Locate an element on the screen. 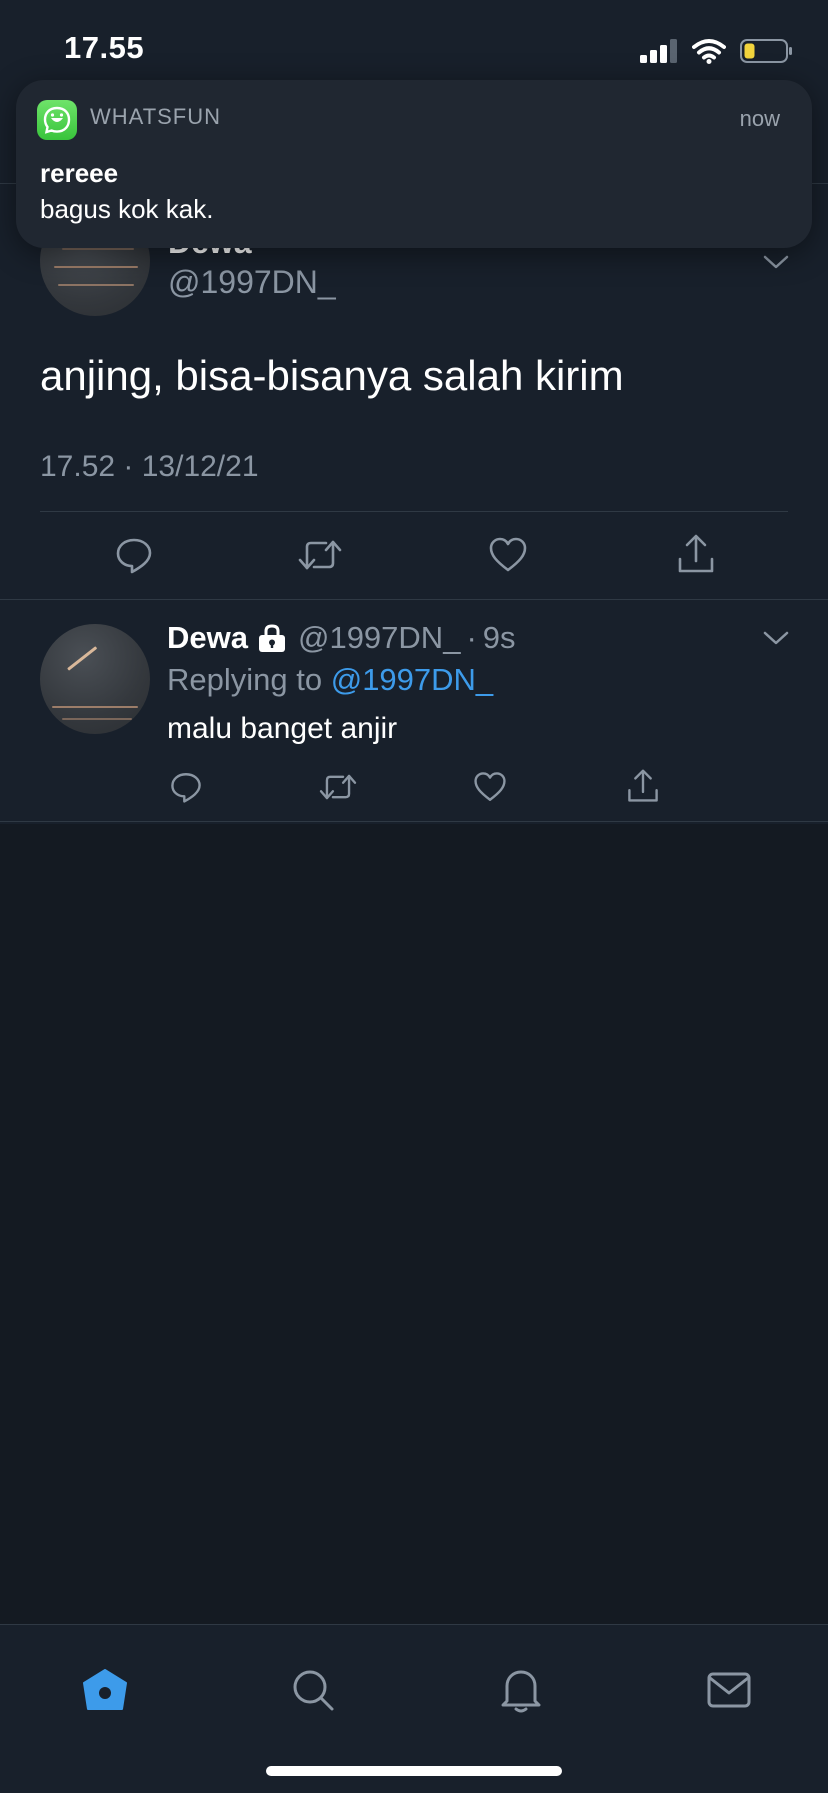  reply-tweet-handle: @1997DN_ is located at coordinates (379, 638).